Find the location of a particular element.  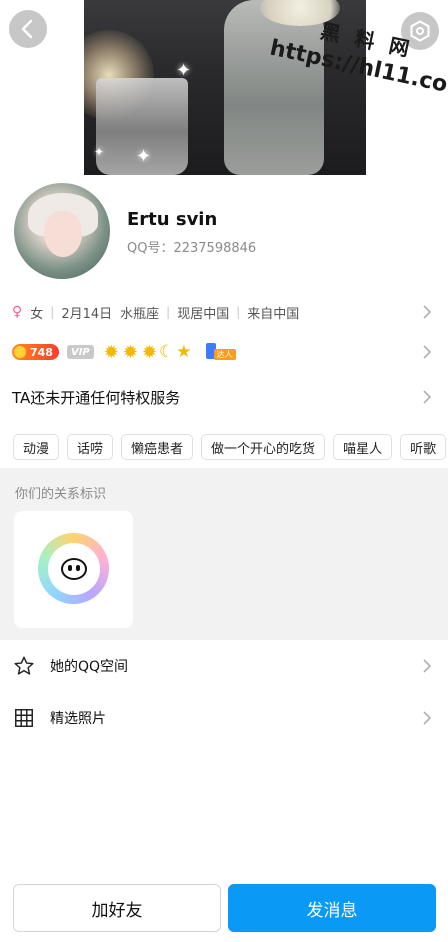

location-text: 现居中国 is located at coordinates (203, 314).